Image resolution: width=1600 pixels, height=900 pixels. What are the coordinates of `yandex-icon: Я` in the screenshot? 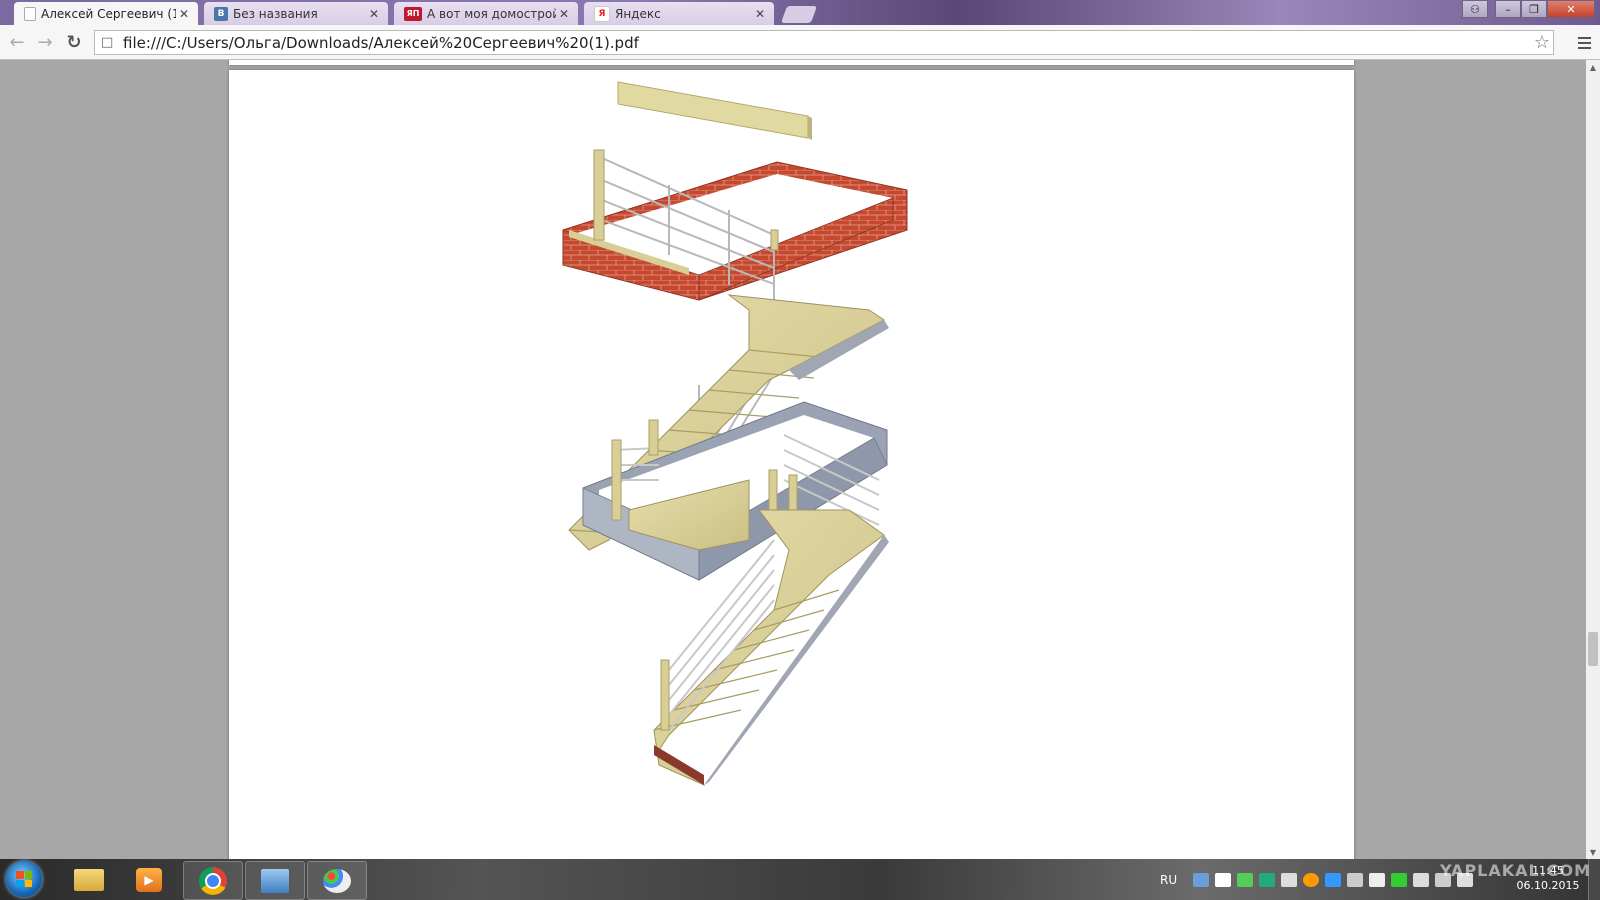 It's located at (602, 13).